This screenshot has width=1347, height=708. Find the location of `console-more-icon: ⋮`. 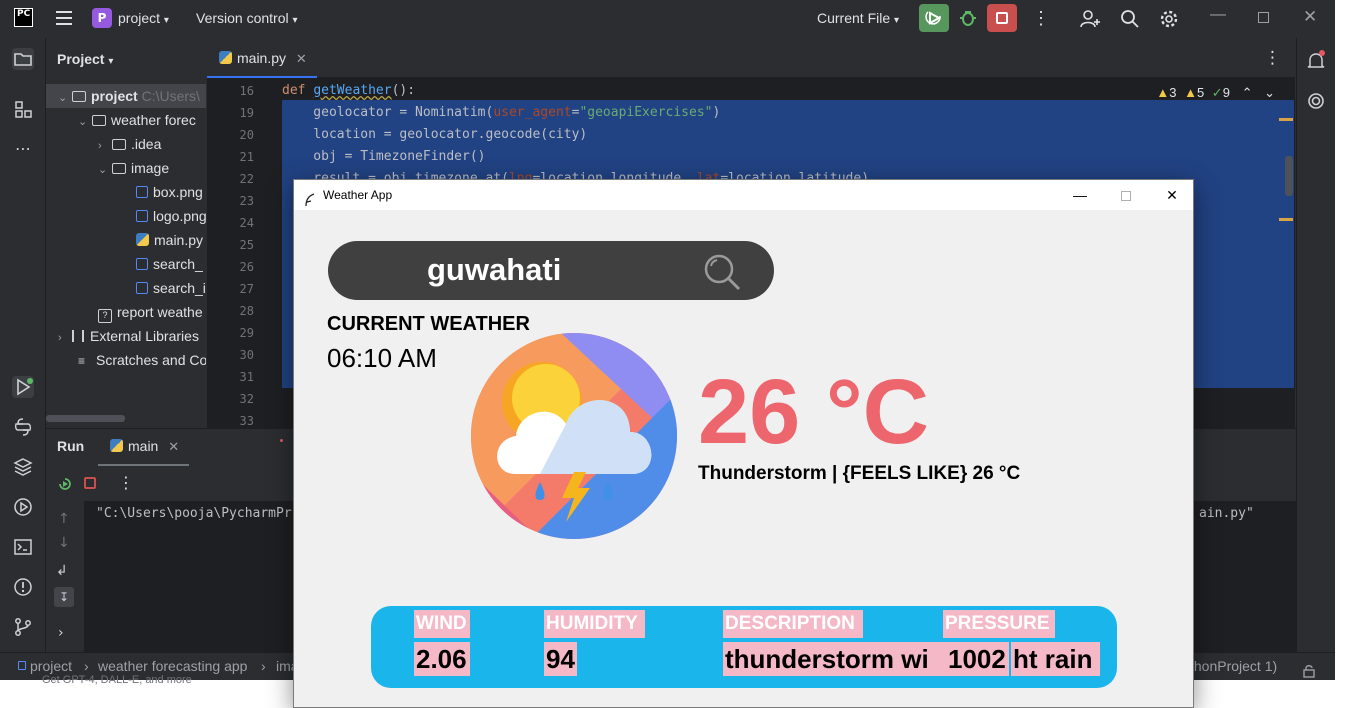

console-more-icon: ⋮ is located at coordinates (126, 482).